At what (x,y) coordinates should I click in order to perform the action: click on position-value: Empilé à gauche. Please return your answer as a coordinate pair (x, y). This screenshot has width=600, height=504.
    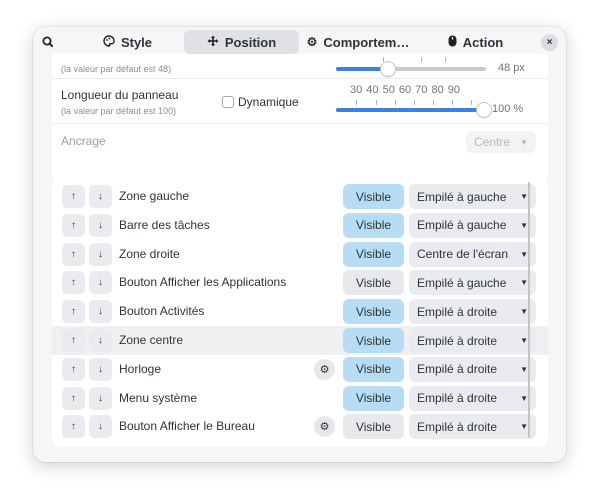
    Looking at the image, I should click on (462, 196).